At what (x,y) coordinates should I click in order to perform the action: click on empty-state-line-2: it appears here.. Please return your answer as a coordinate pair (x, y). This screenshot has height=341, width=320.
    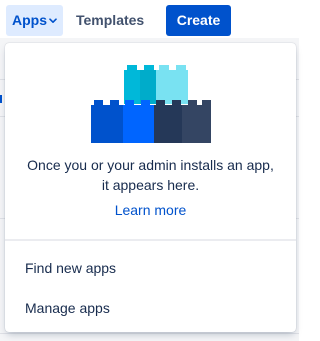
    Looking at the image, I should click on (150, 185).